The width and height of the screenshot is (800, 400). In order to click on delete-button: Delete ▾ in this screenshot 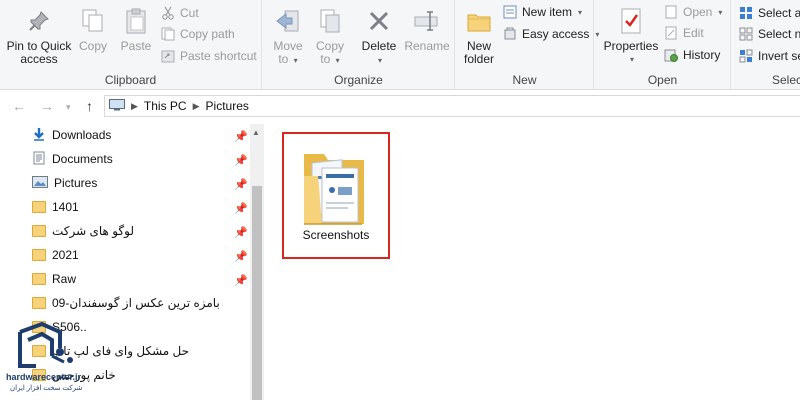, I will do `click(379, 36)`.